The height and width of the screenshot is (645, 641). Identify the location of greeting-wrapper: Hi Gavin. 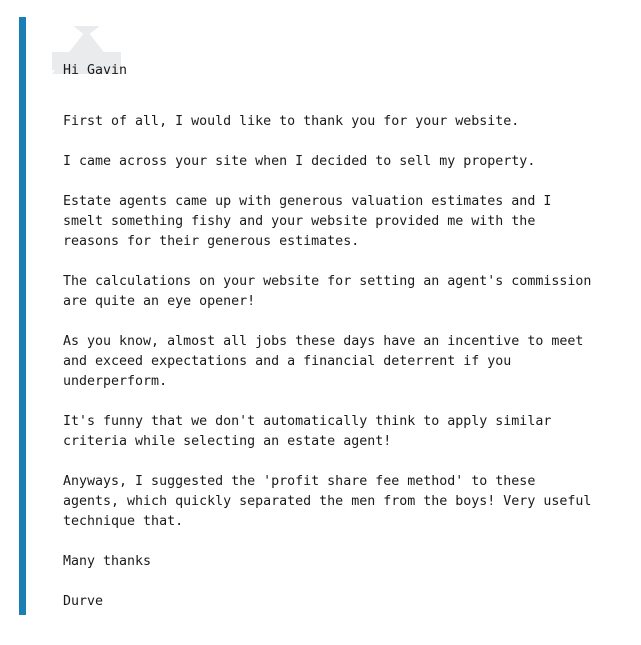
(95, 48).